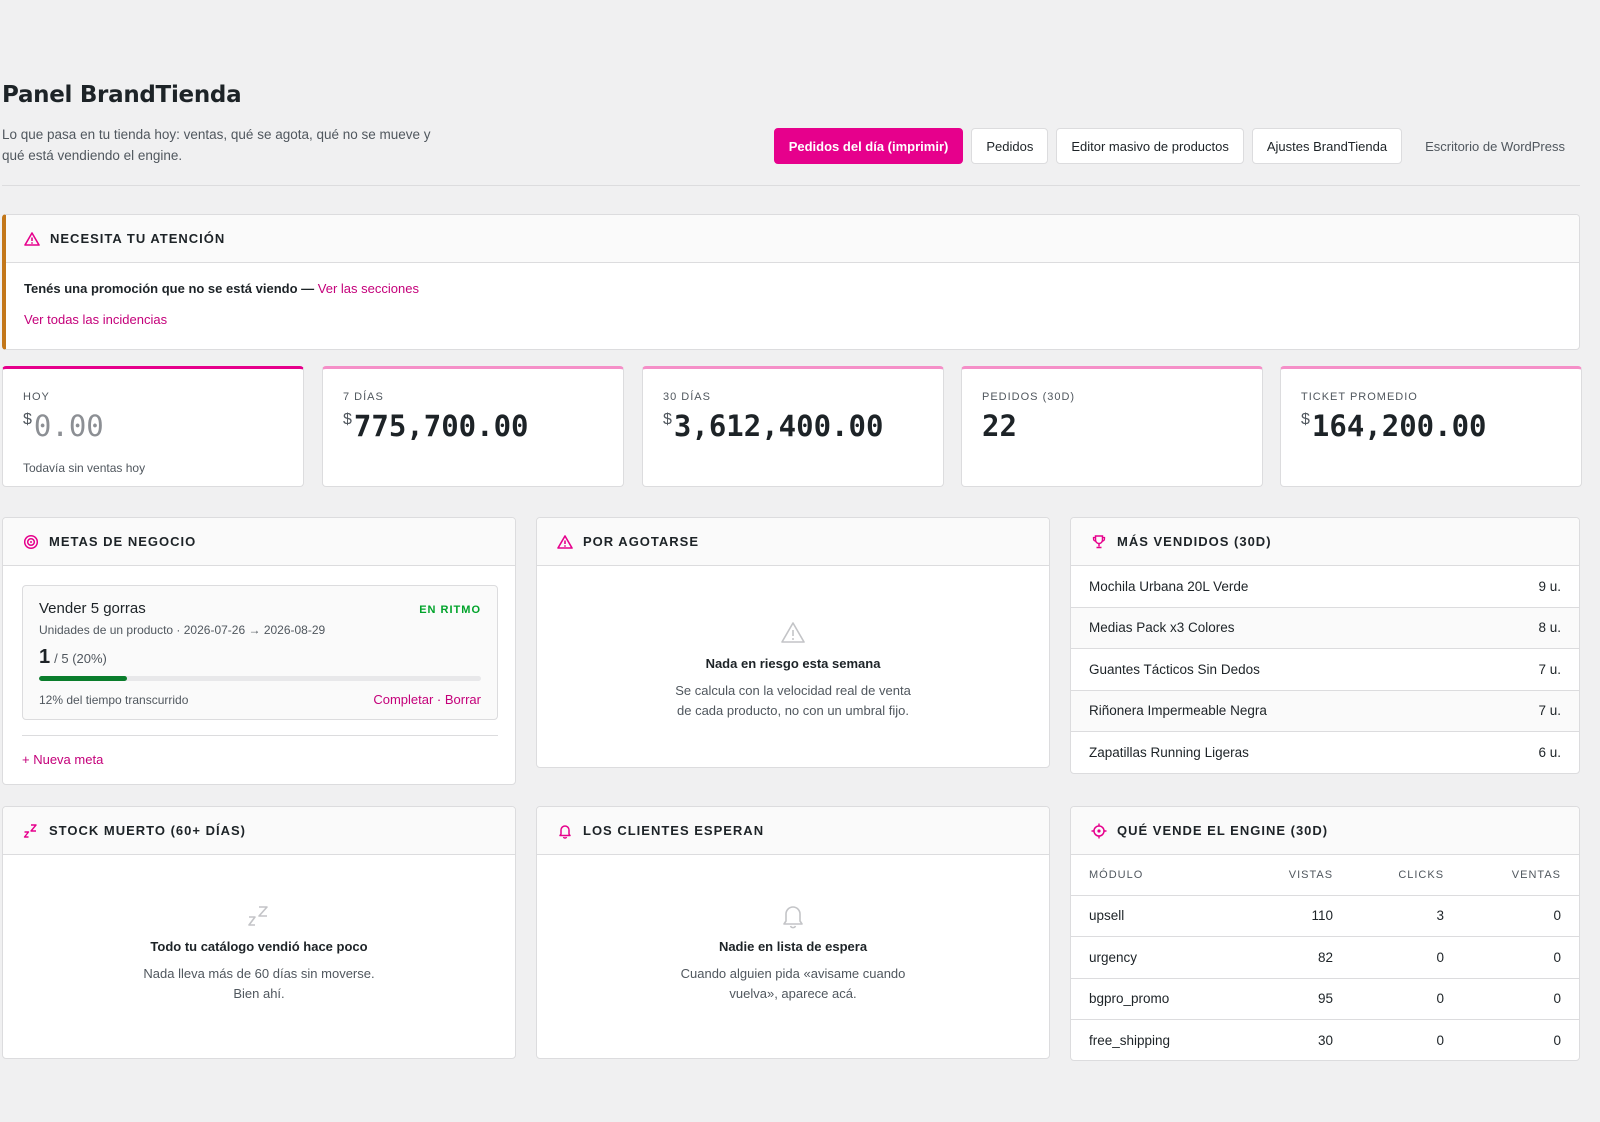 The image size is (1600, 1122). What do you see at coordinates (778, 426) in the screenshot?
I see `kpi-30days-amount: 3,612,400.00` at bounding box center [778, 426].